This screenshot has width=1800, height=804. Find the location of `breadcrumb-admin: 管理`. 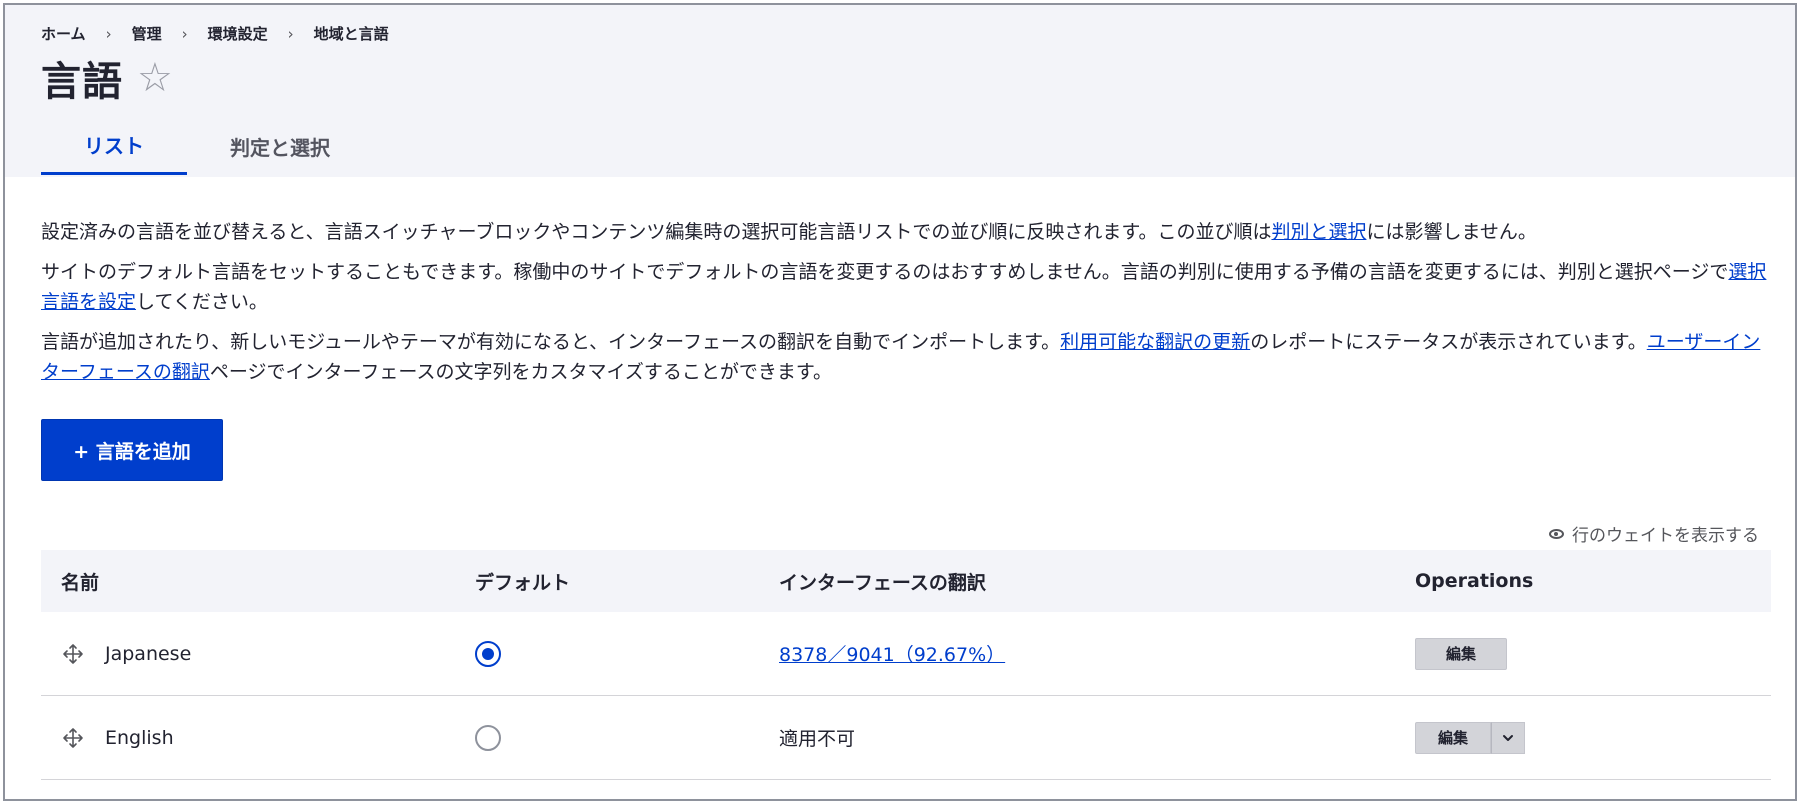

breadcrumb-admin: 管理 is located at coordinates (147, 33).